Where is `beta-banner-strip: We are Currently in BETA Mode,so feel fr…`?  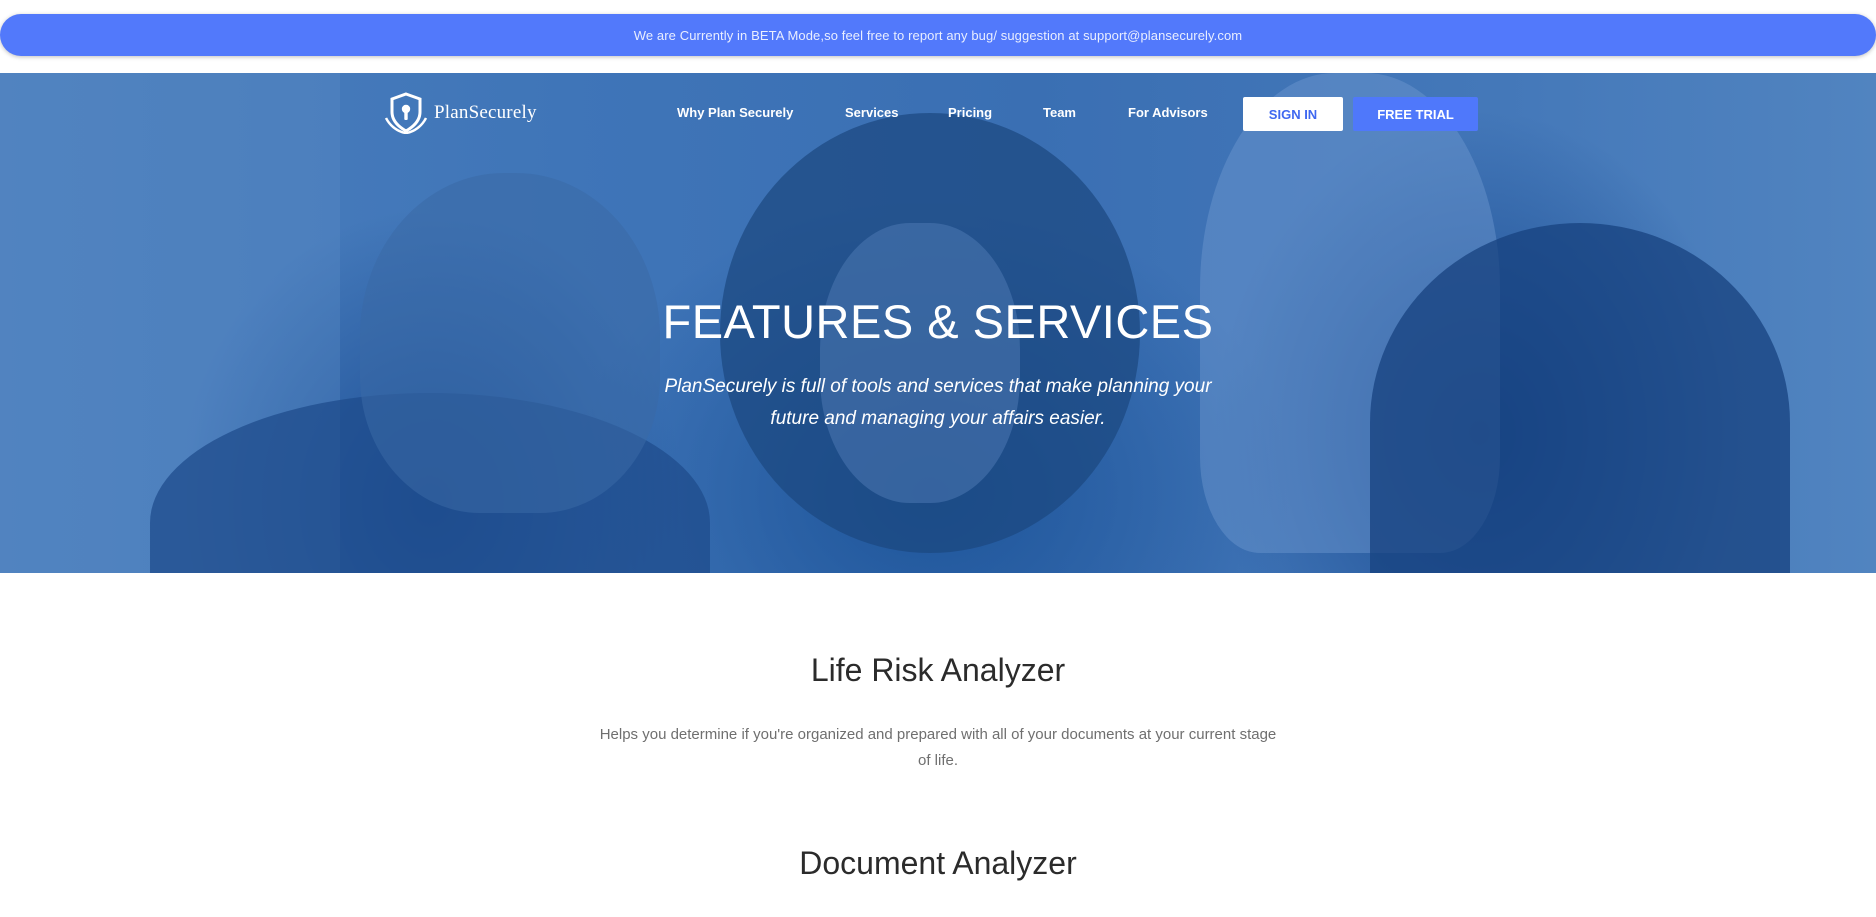 beta-banner-strip: We are Currently in BETA Mode,so feel fr… is located at coordinates (938, 36).